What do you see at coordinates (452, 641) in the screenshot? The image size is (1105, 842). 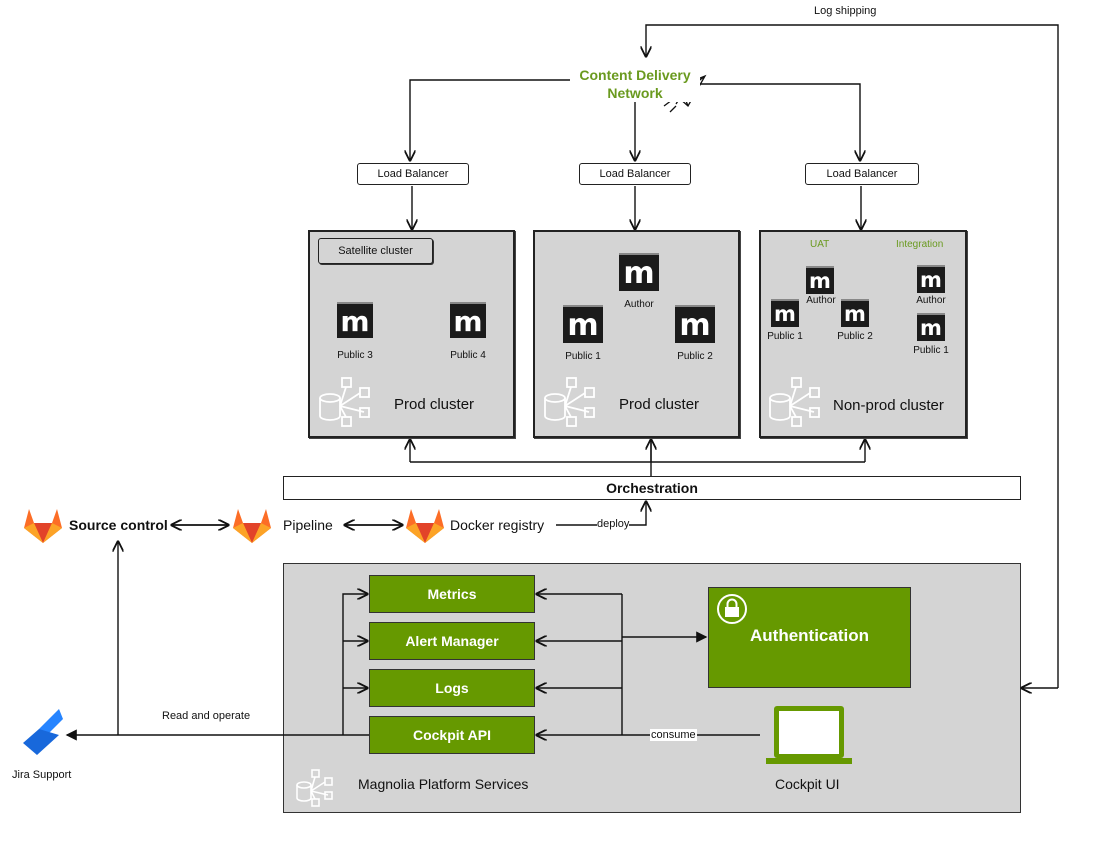 I see `alert-manager-service: Alert Manager` at bounding box center [452, 641].